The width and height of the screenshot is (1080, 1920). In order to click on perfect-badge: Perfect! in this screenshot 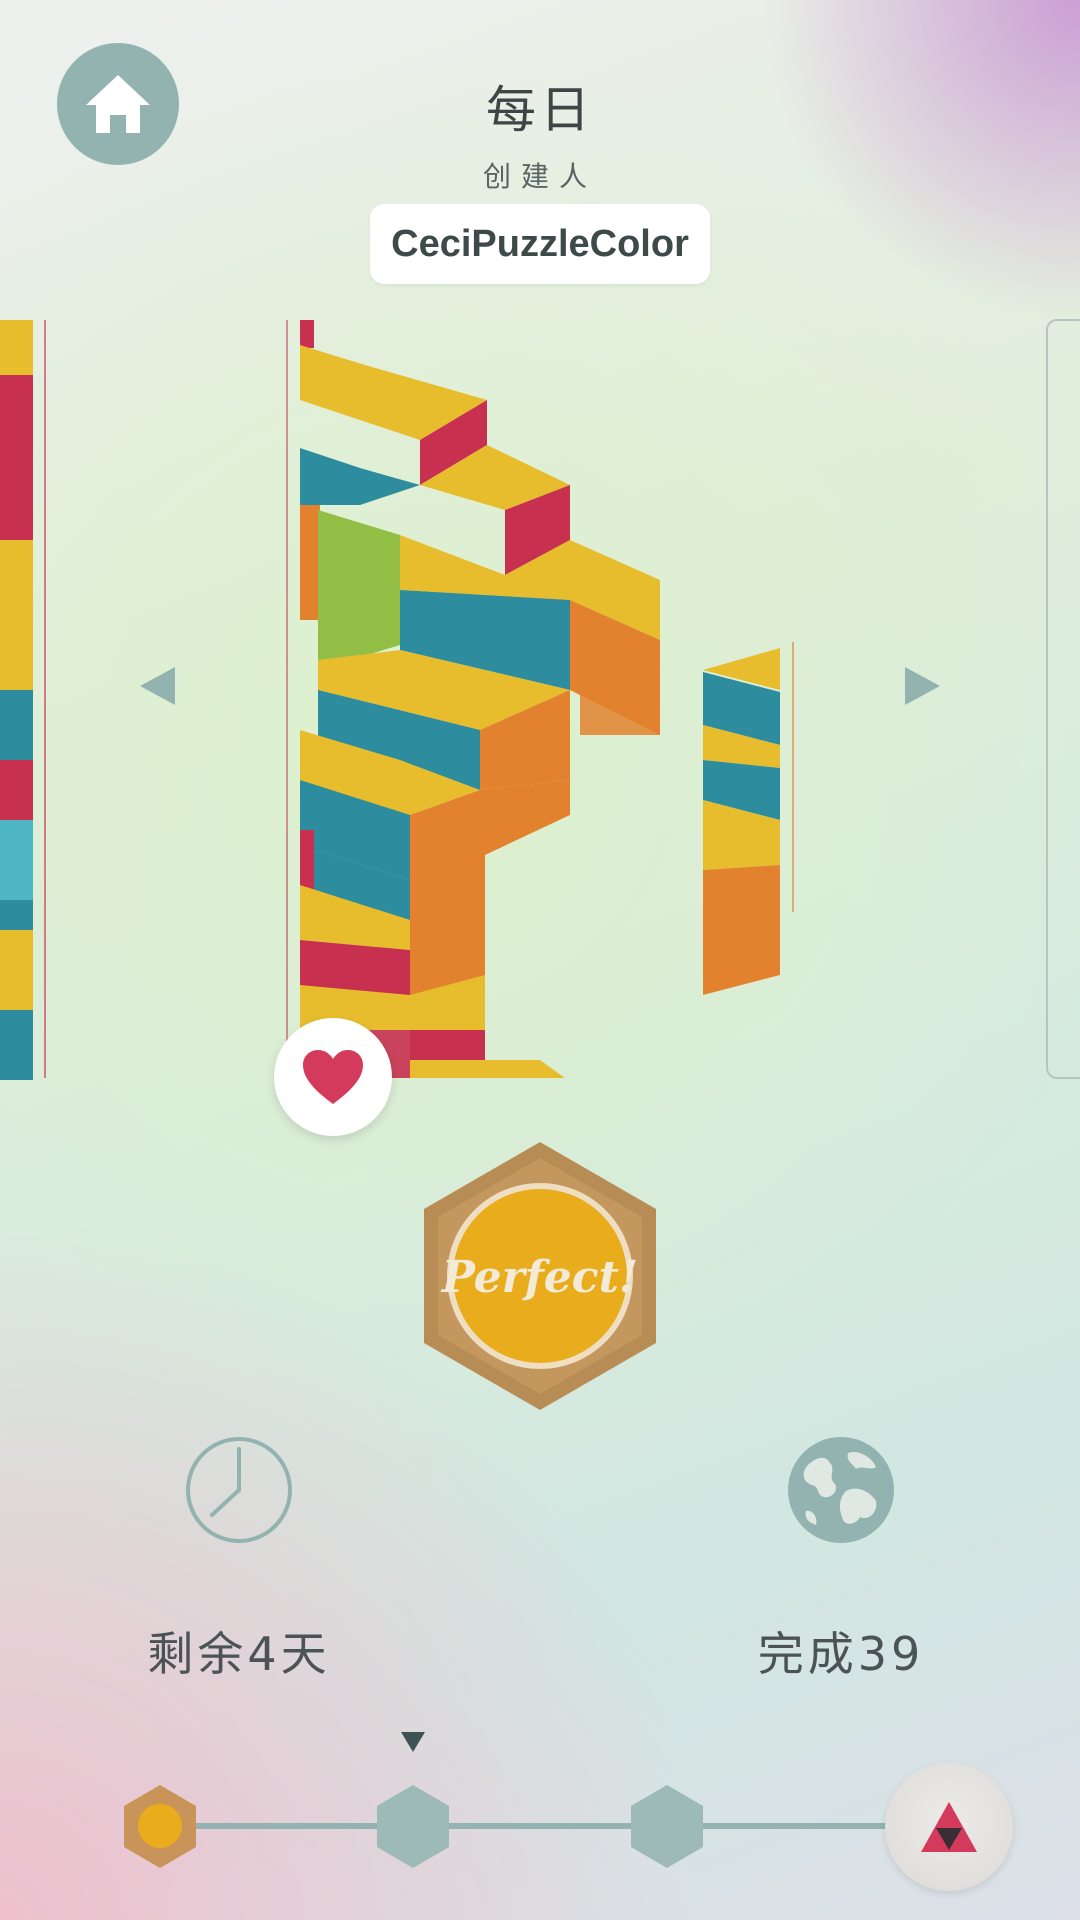, I will do `click(540, 1276)`.